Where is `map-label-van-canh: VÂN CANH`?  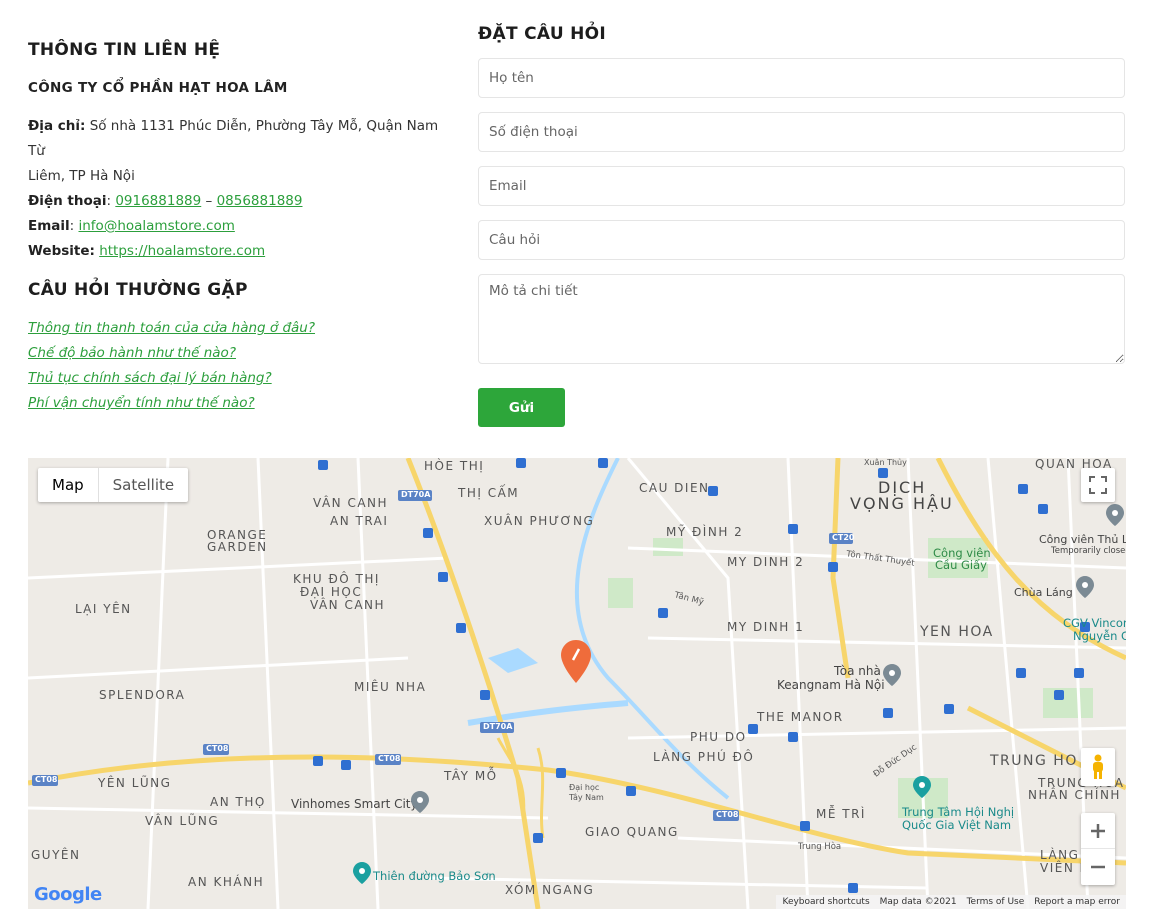 map-label-van-canh: VÂN CANH is located at coordinates (351, 503).